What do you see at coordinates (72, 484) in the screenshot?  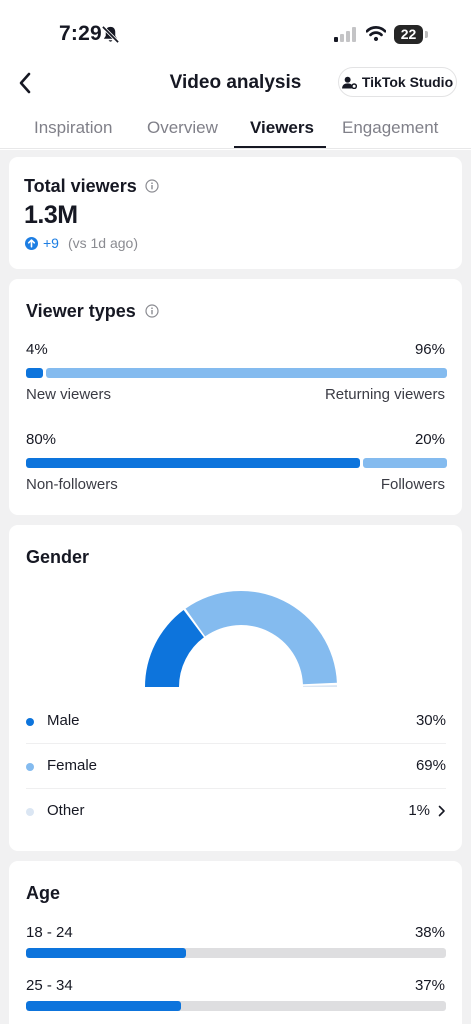 I see `non-followers-label: Non-followers` at bounding box center [72, 484].